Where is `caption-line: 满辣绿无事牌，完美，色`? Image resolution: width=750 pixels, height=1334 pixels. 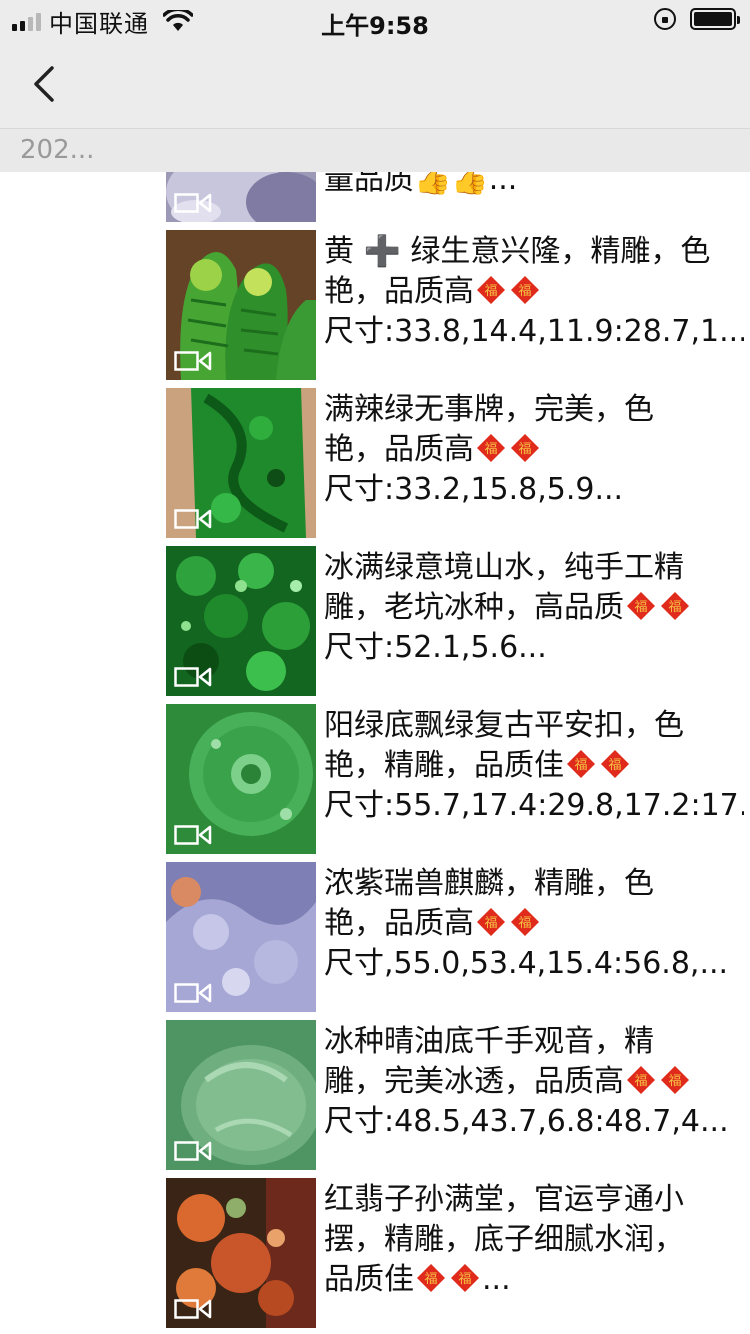 caption-line: 满辣绿无事牌，完美，色 is located at coordinates (489, 409).